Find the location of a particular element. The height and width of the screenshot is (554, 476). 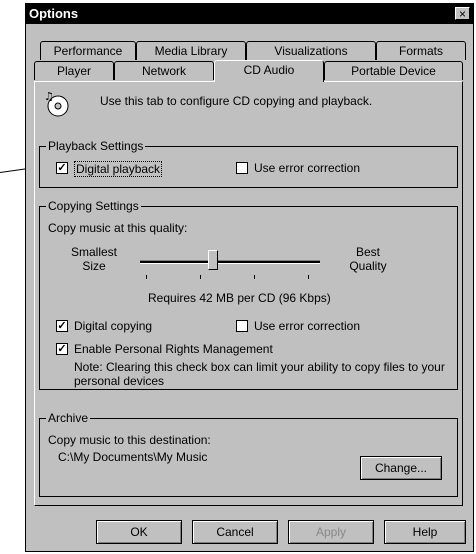

size-requirement: Requires 42 MB per CD (96 Kbps) is located at coordinates (239, 298).